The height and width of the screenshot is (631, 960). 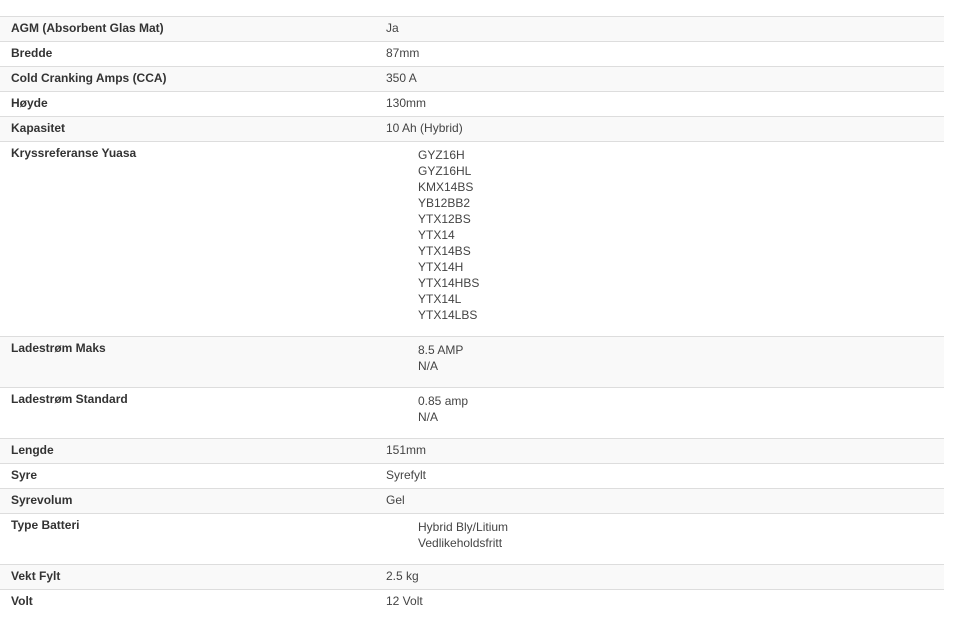 What do you see at coordinates (24, 475) in the screenshot?
I see `spec-label: Syre` at bounding box center [24, 475].